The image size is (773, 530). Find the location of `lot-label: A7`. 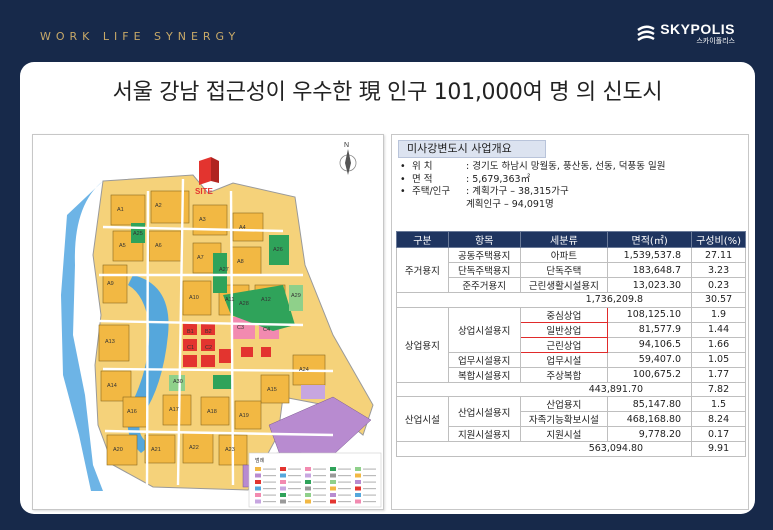

lot-label: A7 is located at coordinates (200, 258).